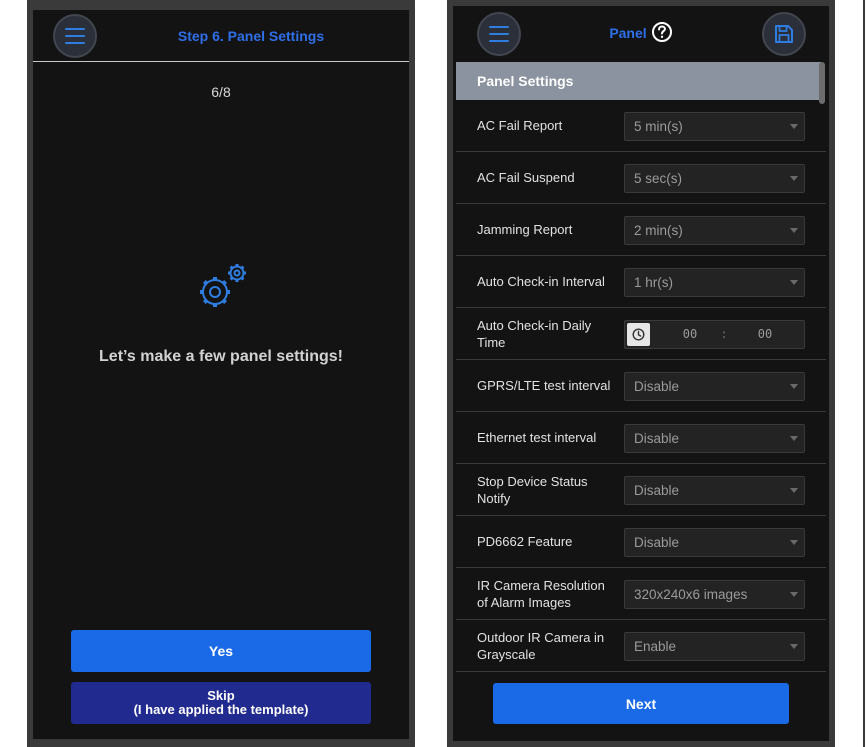 The width and height of the screenshot is (867, 747). Describe the element at coordinates (525, 541) in the screenshot. I see `setting-label: PD6662 Feature` at that location.